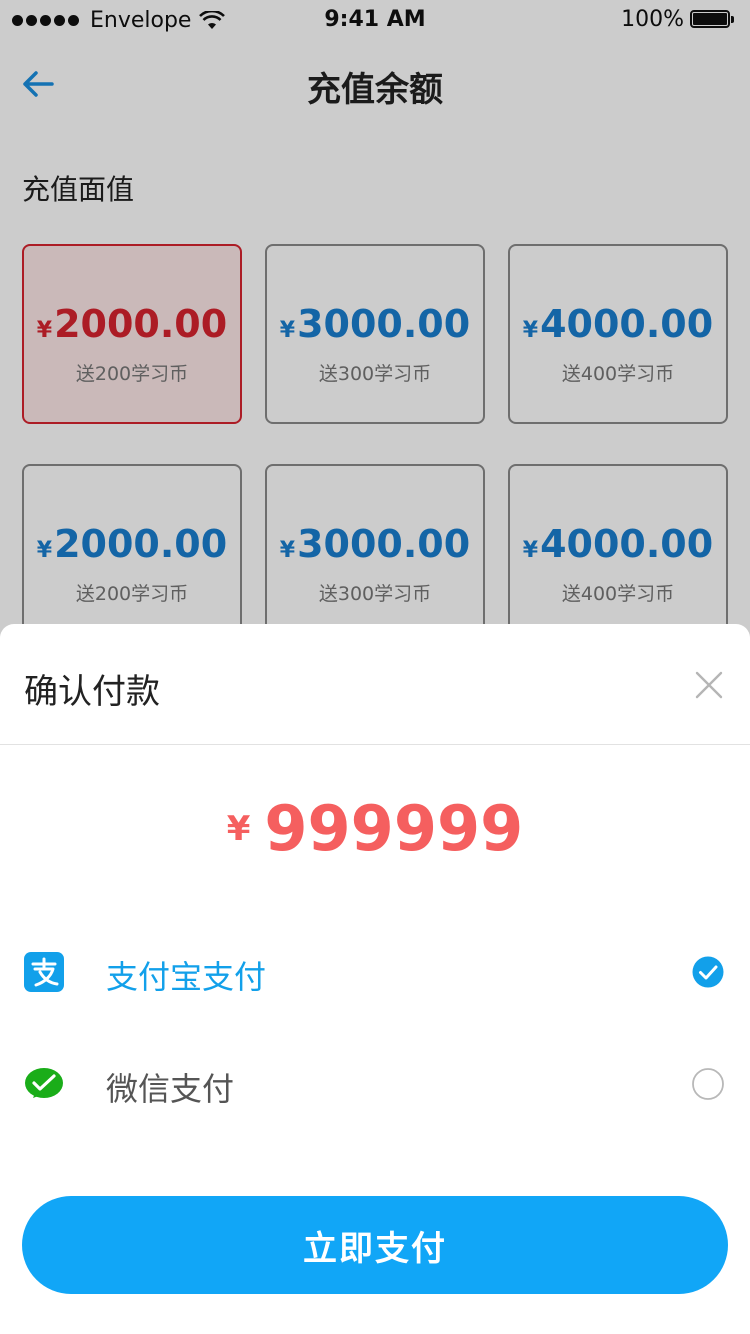 The height and width of the screenshot is (1334, 750). I want to click on radio-checked-icon, so click(708, 972).